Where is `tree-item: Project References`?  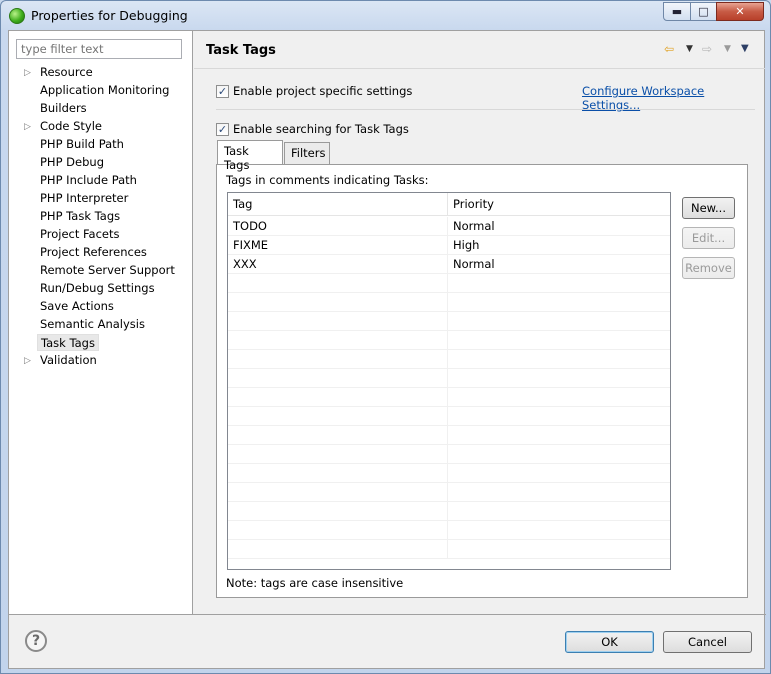
tree-item: Project References is located at coordinates (93, 252).